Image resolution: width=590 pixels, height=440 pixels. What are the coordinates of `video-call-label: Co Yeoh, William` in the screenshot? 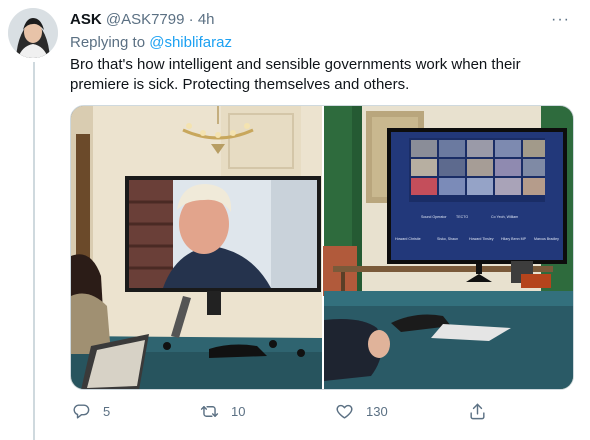 It's located at (504, 217).